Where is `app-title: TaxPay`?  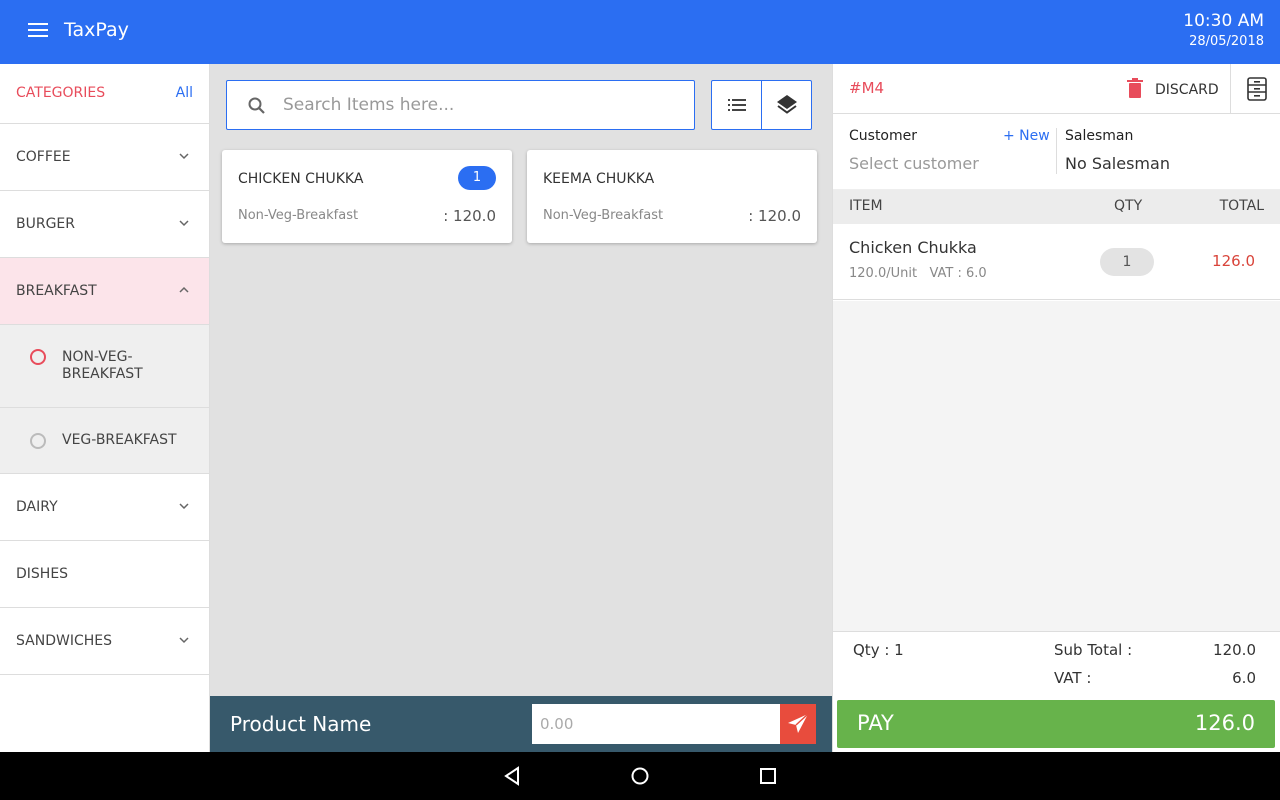
app-title: TaxPay is located at coordinates (96, 30).